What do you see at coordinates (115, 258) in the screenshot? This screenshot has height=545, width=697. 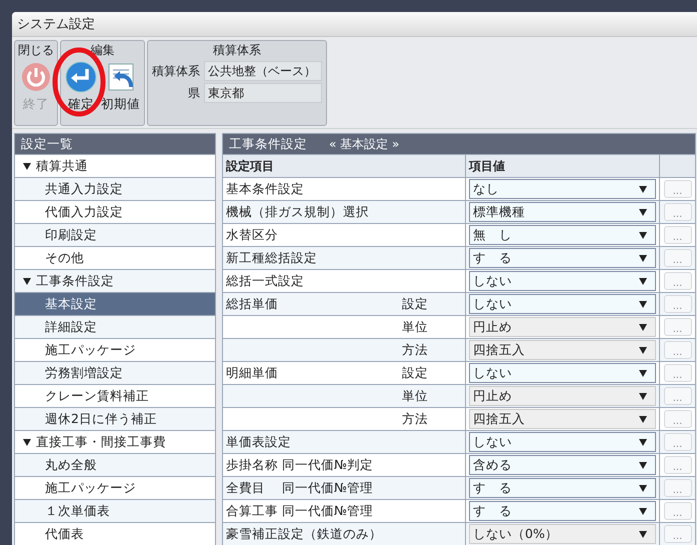 I see `tree-item: その他` at bounding box center [115, 258].